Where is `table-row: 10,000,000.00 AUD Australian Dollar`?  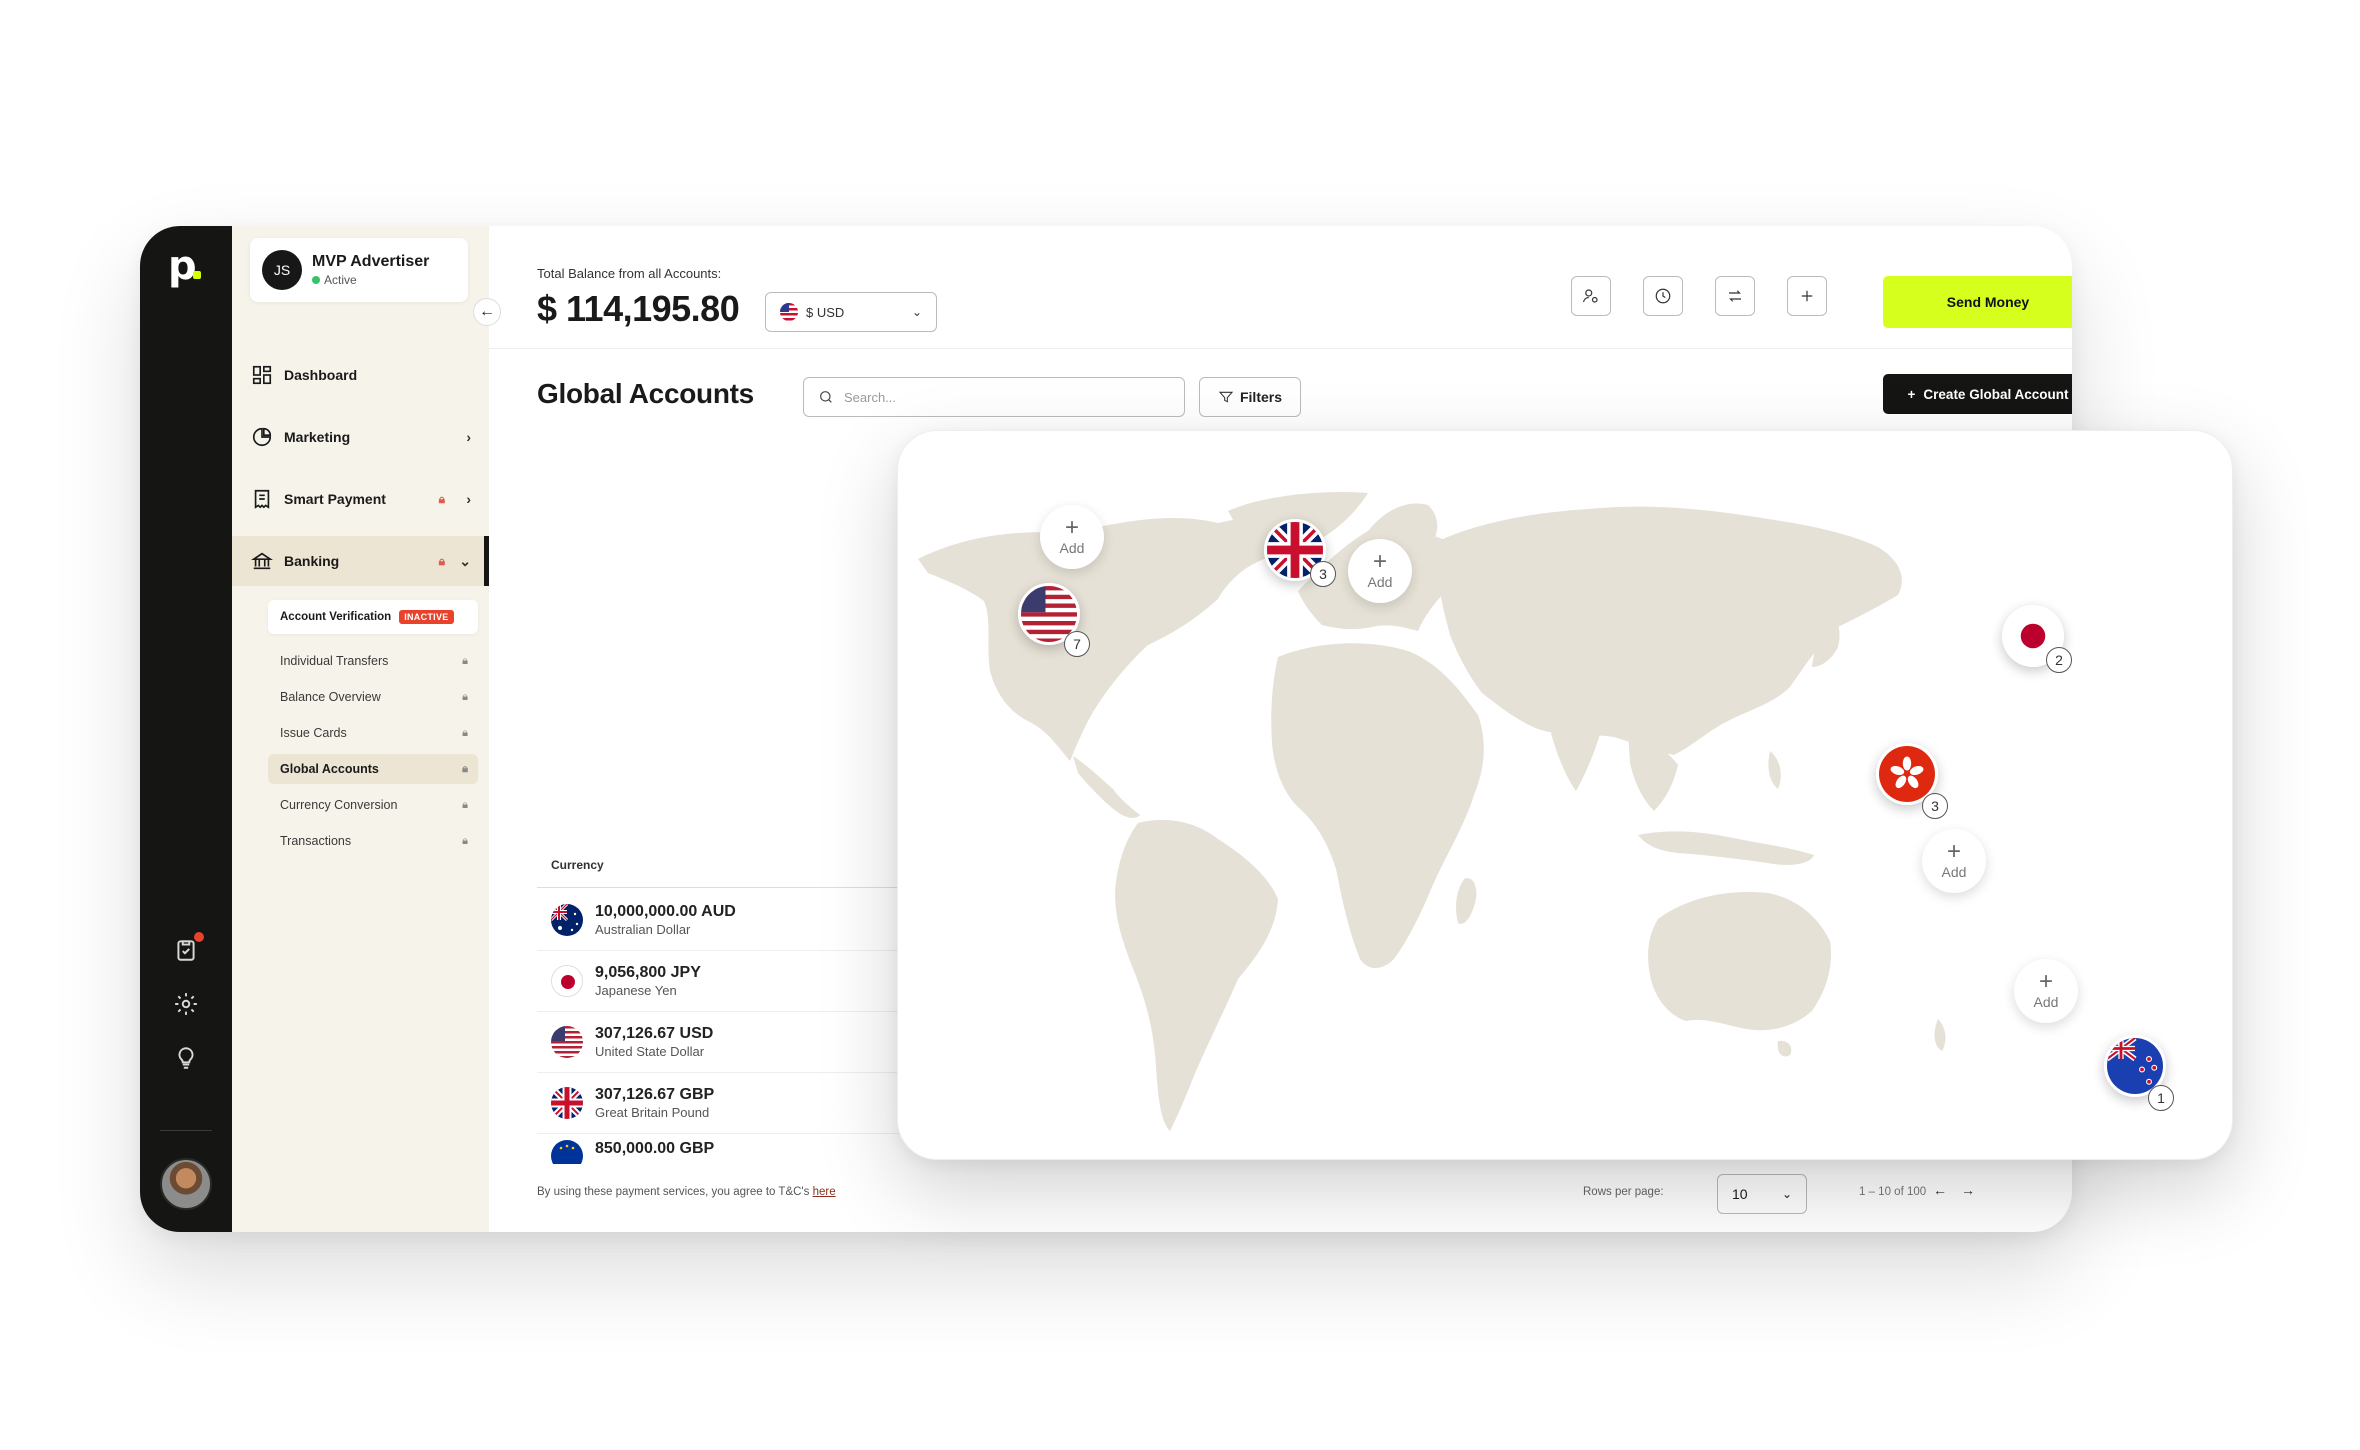
table-row: 10,000,000.00 AUD Australian Dollar is located at coordinates (737, 920).